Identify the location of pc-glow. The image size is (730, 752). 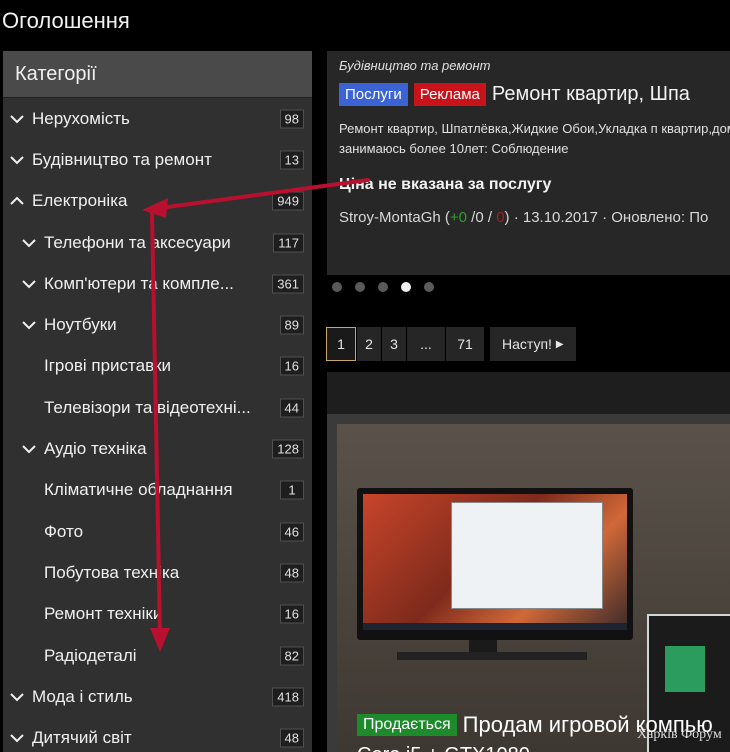
(685, 669).